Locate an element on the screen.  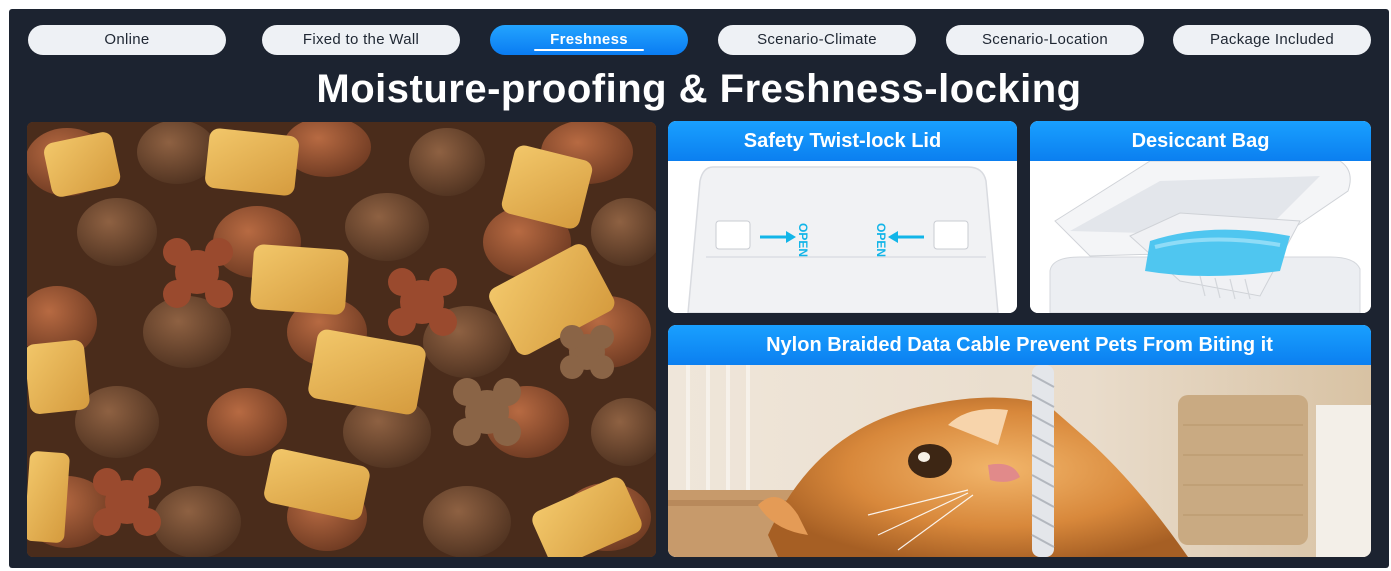
tab-package-included: Package Included is located at coordinates (1272, 40).